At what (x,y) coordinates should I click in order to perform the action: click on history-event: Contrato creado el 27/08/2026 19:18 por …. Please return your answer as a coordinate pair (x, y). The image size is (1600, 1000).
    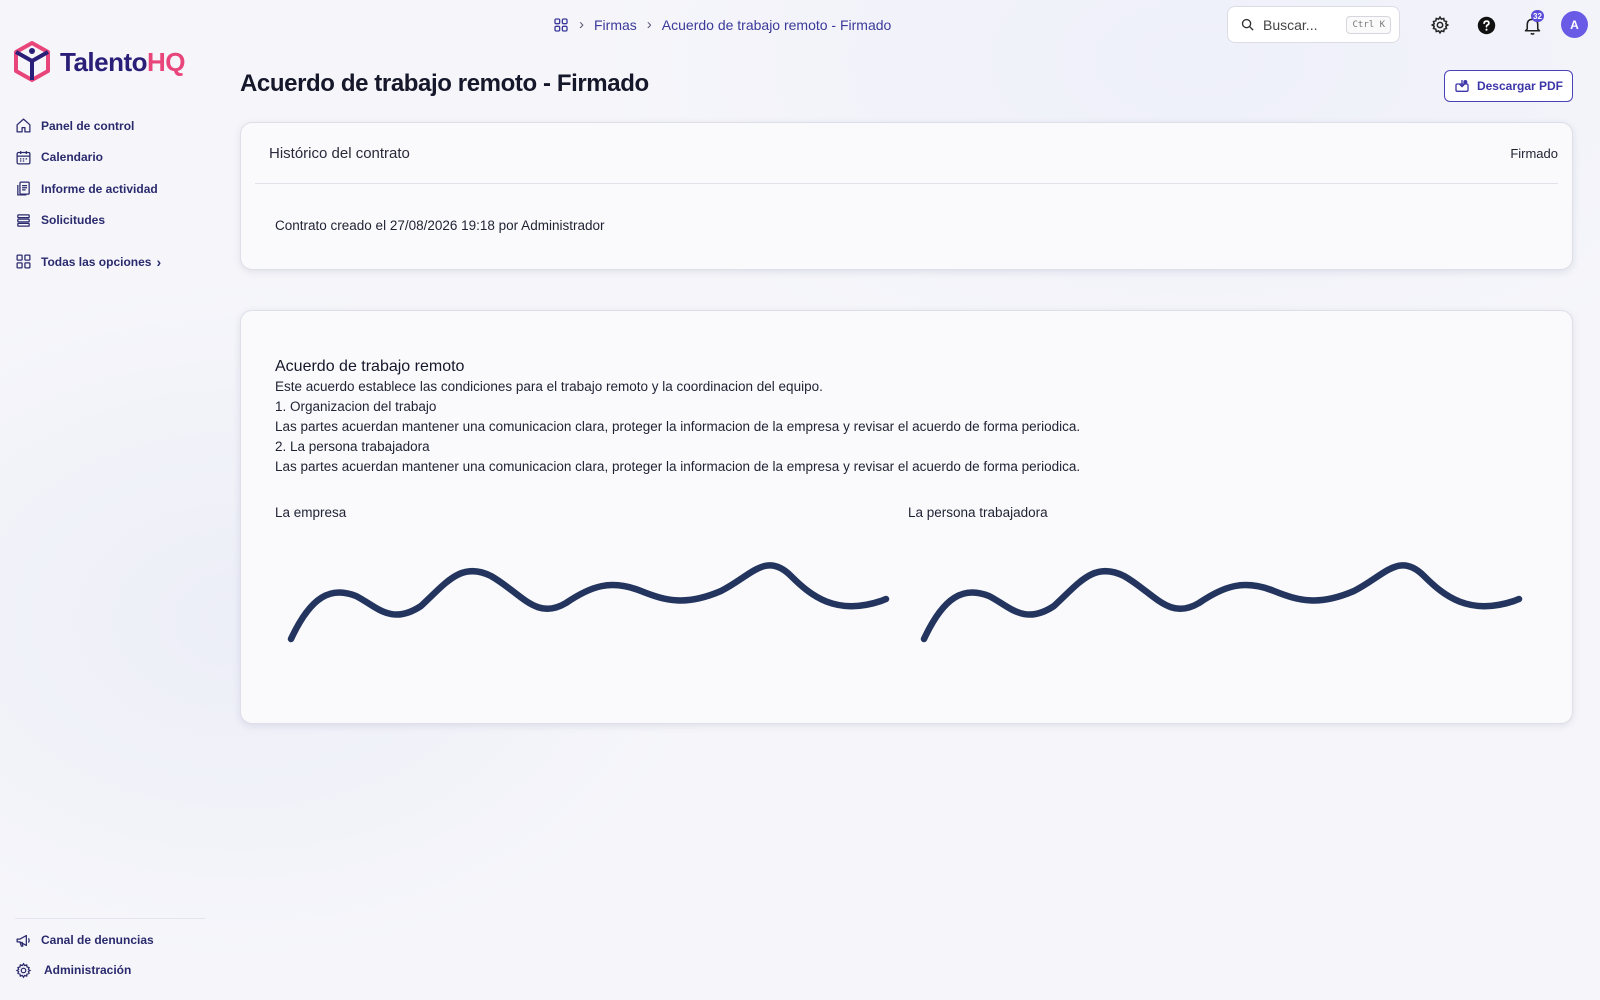
    Looking at the image, I should click on (440, 225).